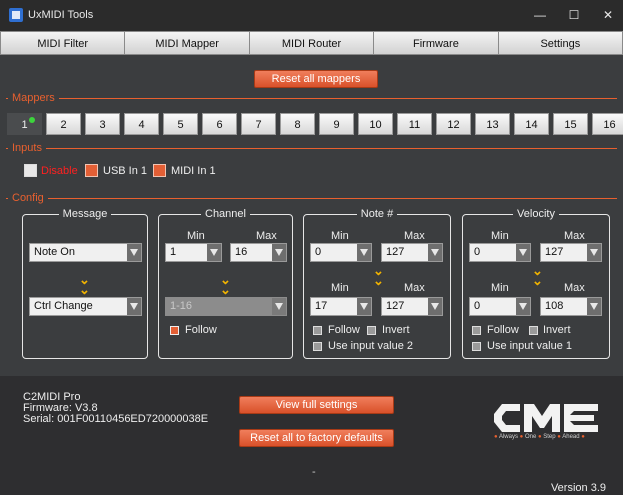 The width and height of the screenshot is (623, 495). Describe the element at coordinates (529, 346) in the screenshot. I see `velocity-use-input-label: Use input value 1` at that location.